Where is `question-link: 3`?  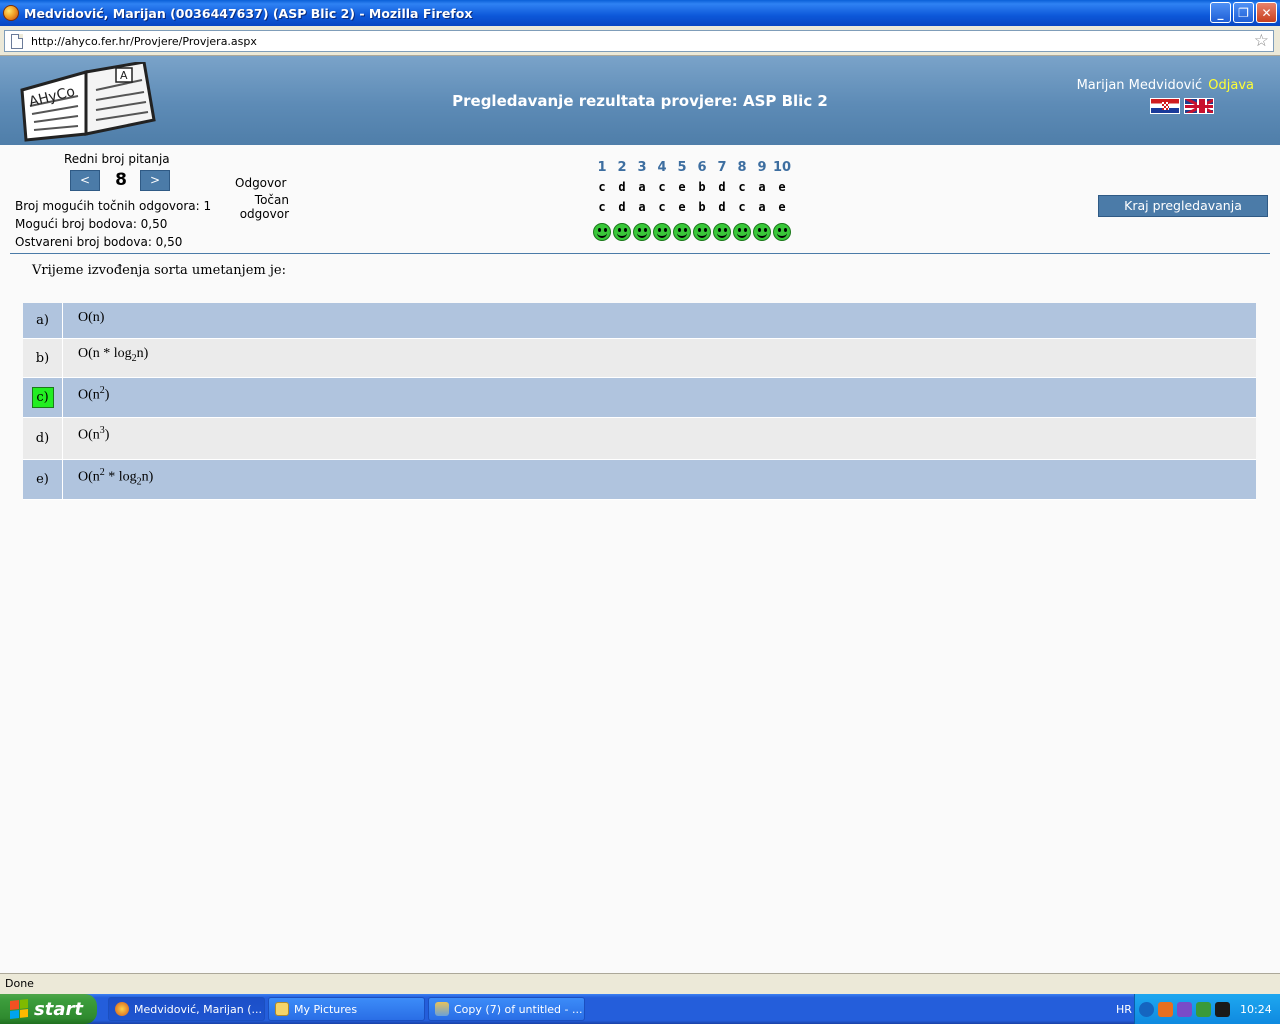
question-link: 3 is located at coordinates (642, 167).